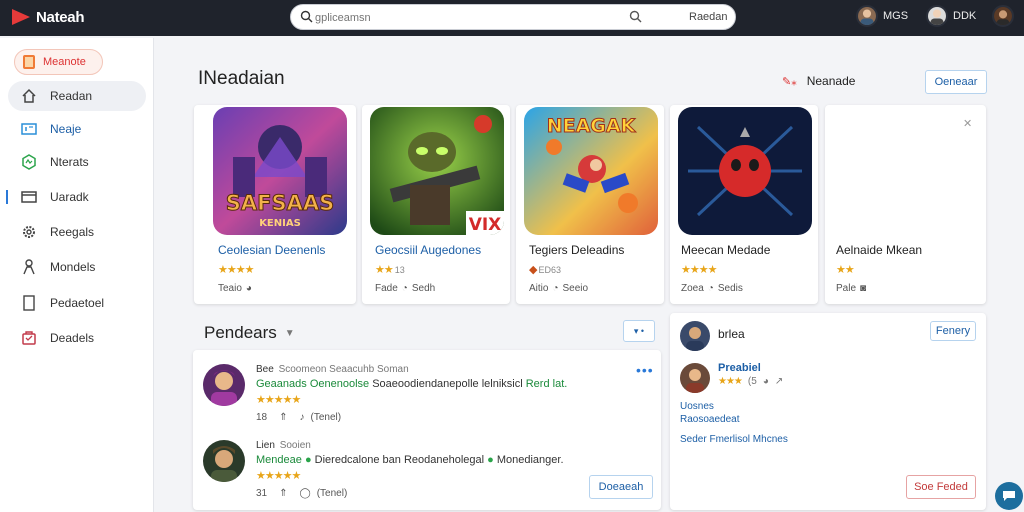 The image size is (1024, 512). I want to click on chat-fab, so click(1009, 496).